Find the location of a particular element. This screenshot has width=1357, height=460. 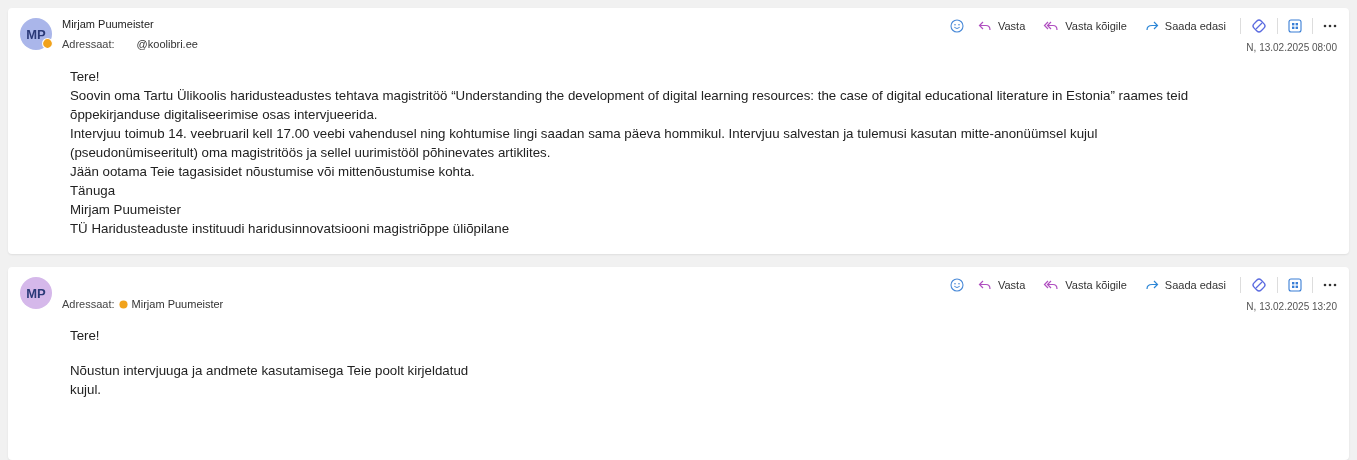

sender-name: Mirjam Puumeister is located at coordinates (108, 24).